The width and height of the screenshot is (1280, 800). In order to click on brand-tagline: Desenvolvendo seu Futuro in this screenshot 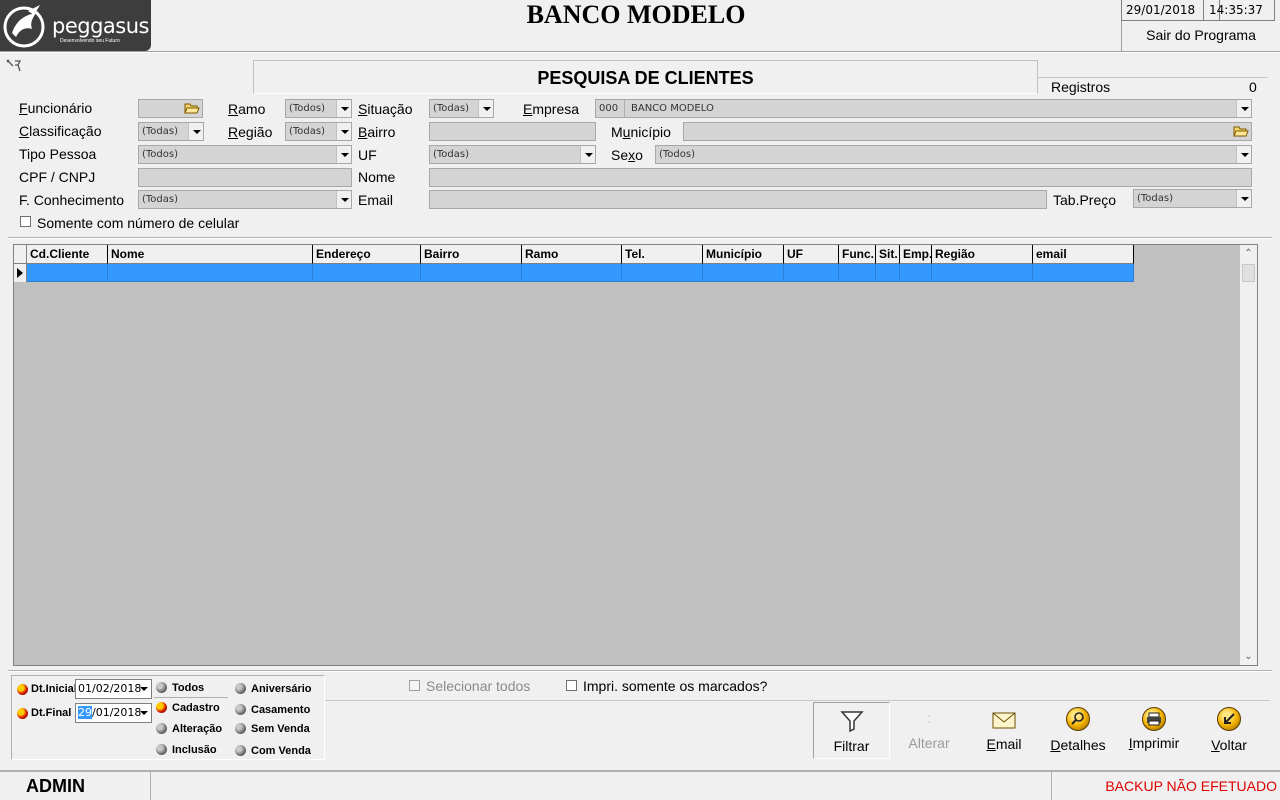, I will do `click(90, 41)`.